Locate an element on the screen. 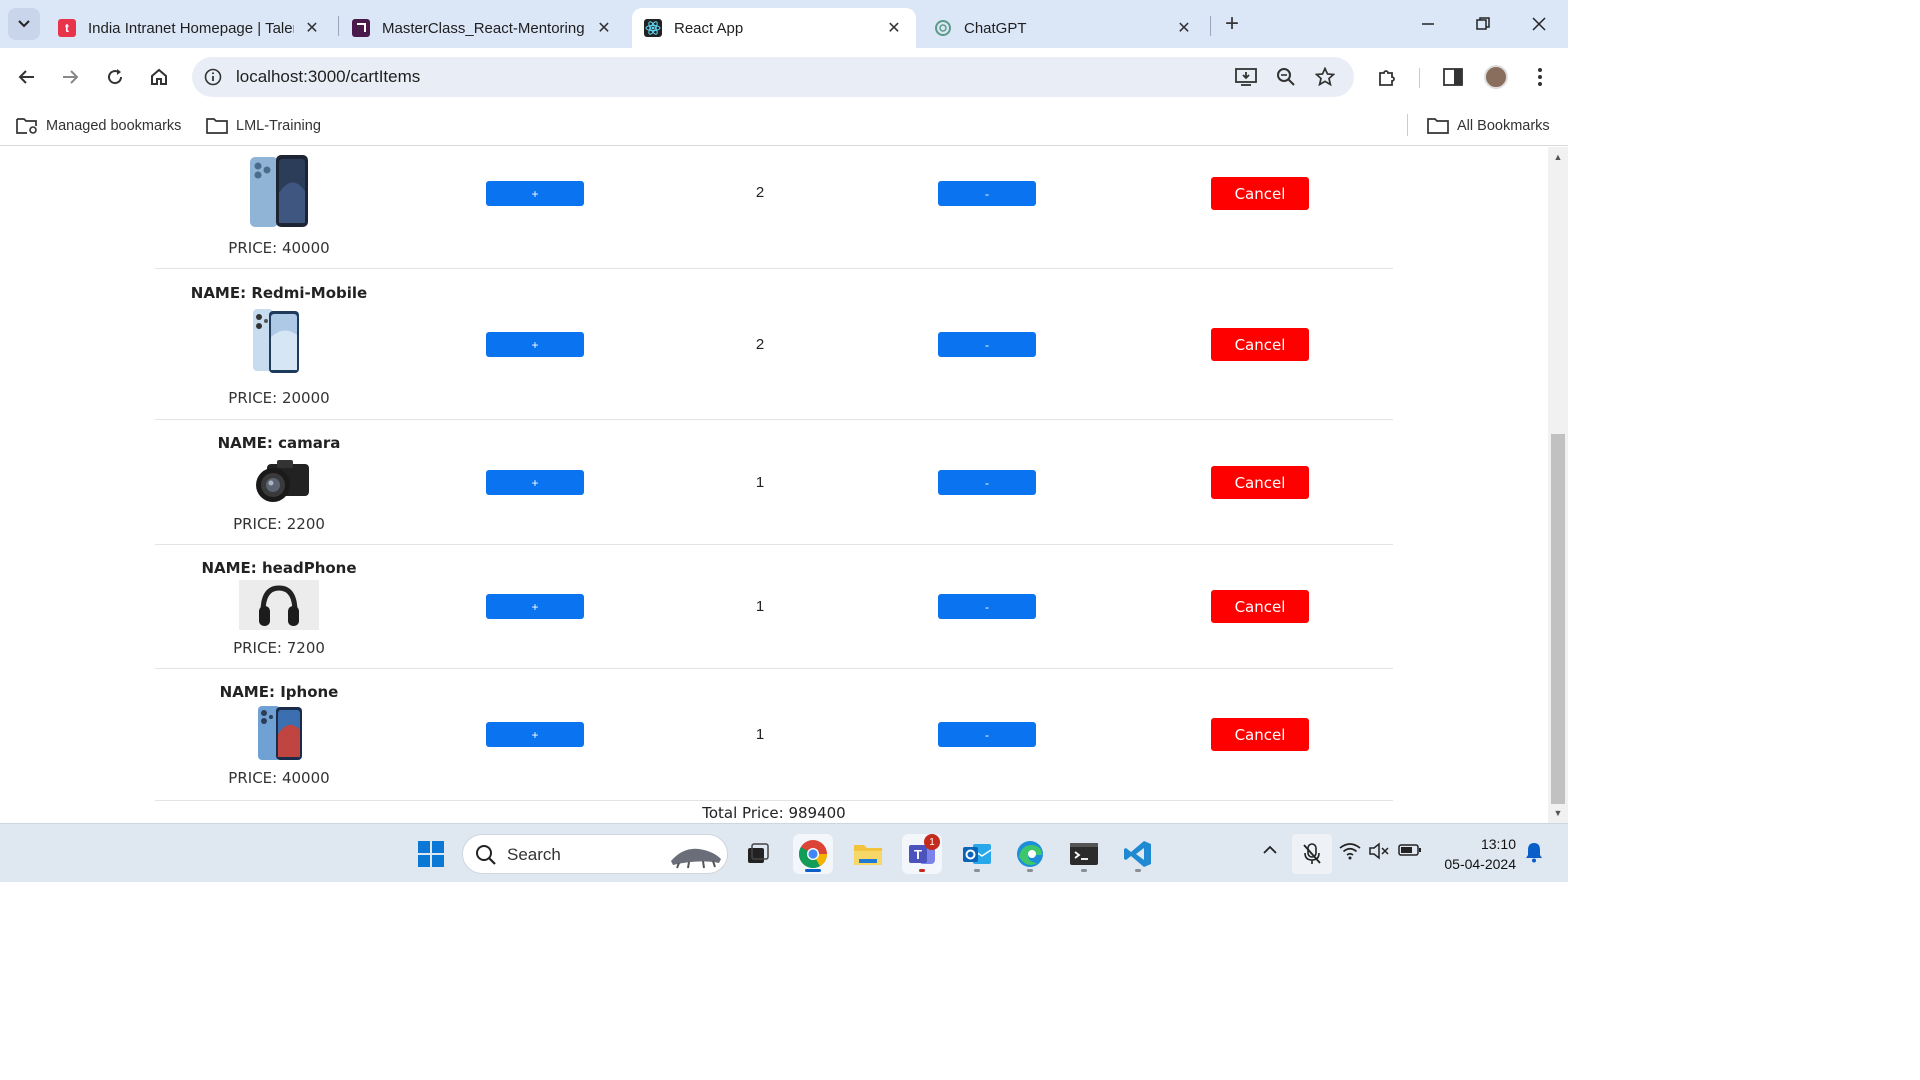 The image size is (1920, 1080). close-window-button is located at coordinates (1539, 24).